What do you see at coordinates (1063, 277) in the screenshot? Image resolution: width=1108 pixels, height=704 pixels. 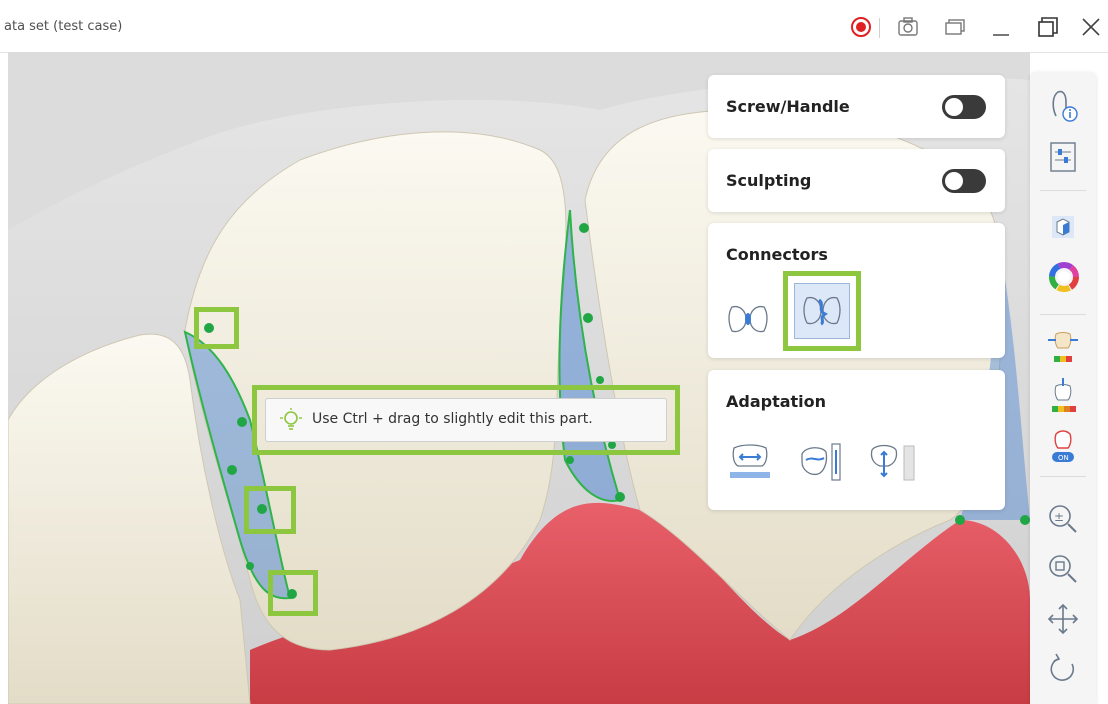 I see `color-wheel-icon` at bounding box center [1063, 277].